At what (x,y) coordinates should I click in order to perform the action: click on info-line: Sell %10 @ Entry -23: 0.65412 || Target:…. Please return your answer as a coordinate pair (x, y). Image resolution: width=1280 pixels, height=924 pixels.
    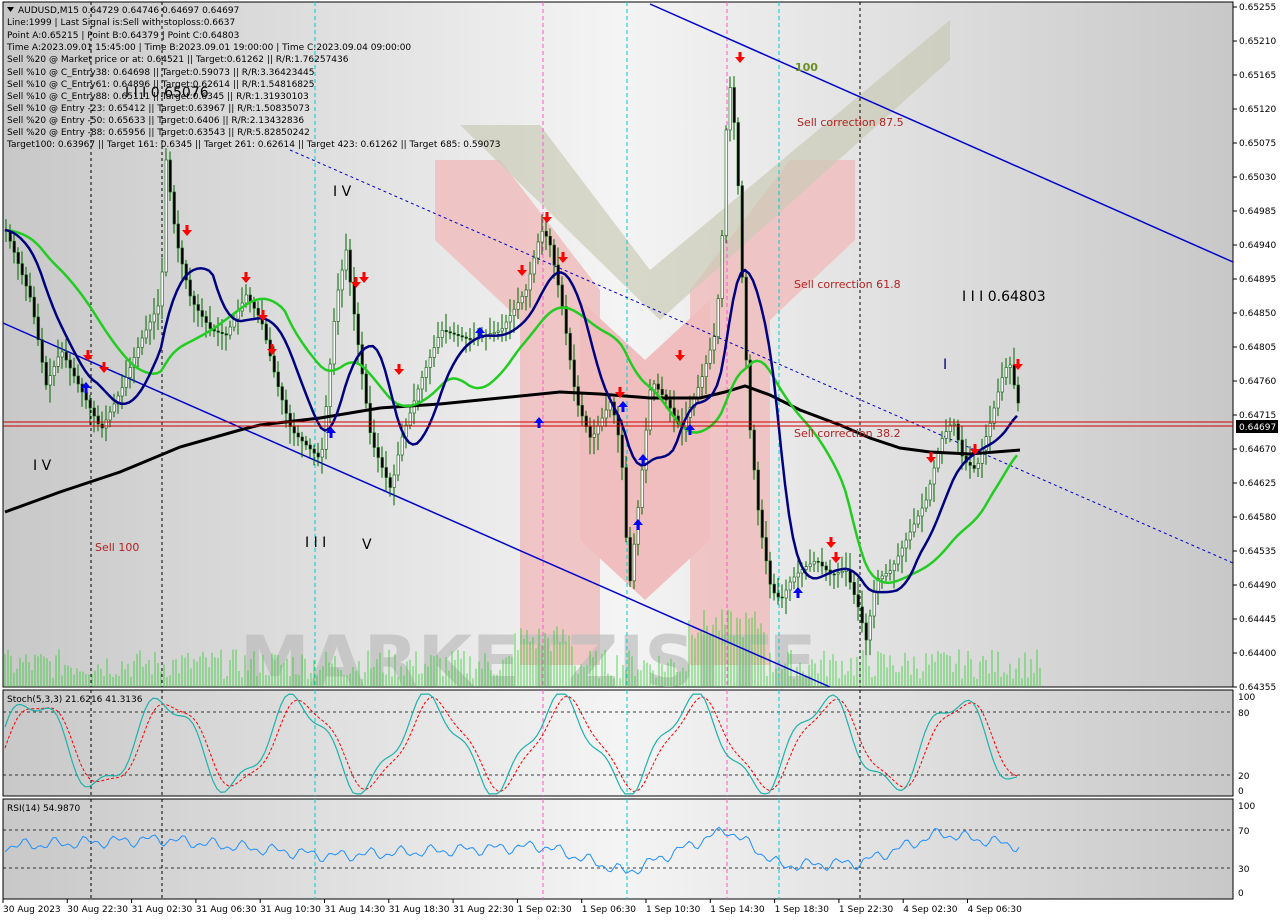
    Looking at the image, I should click on (158, 109).